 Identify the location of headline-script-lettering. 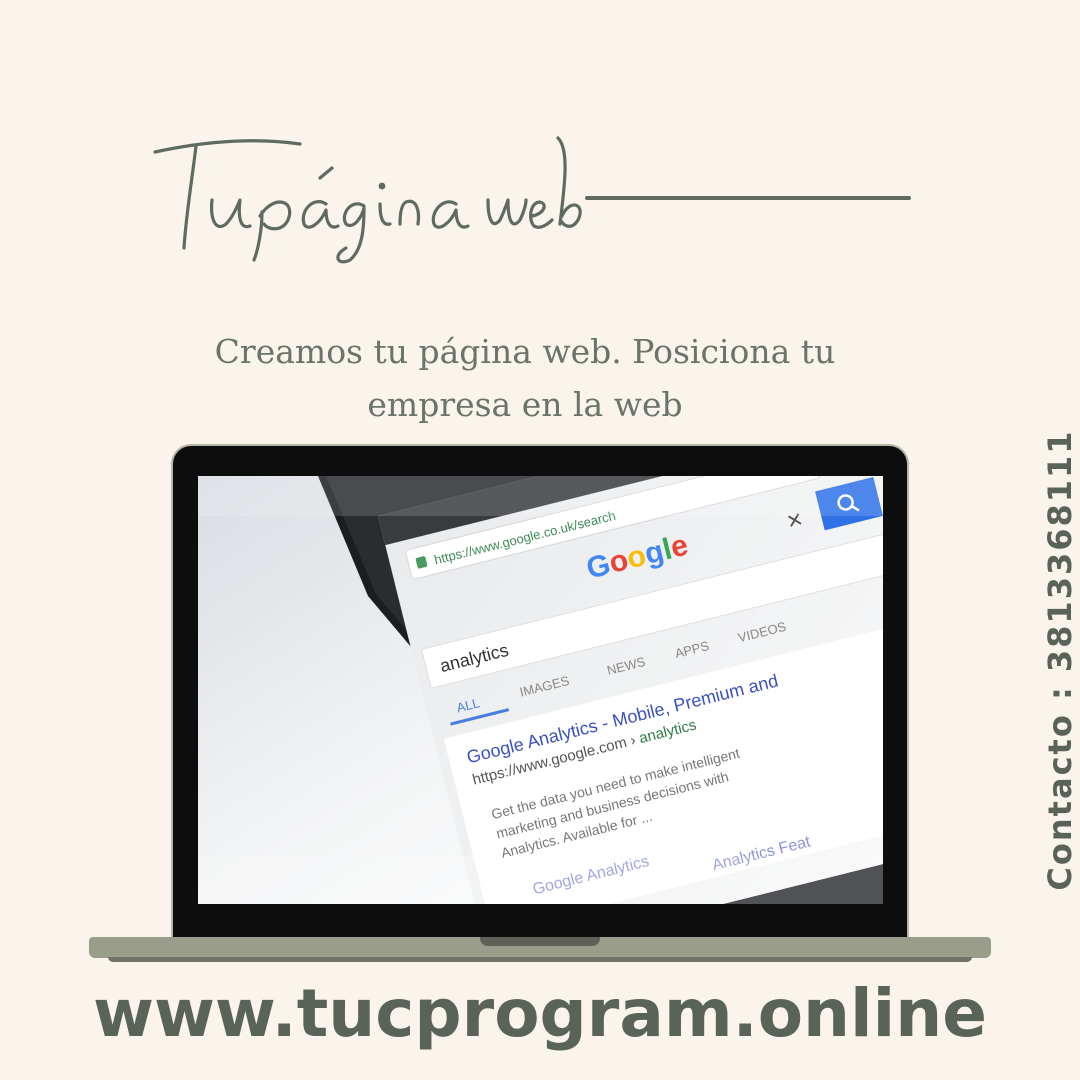
(367, 200).